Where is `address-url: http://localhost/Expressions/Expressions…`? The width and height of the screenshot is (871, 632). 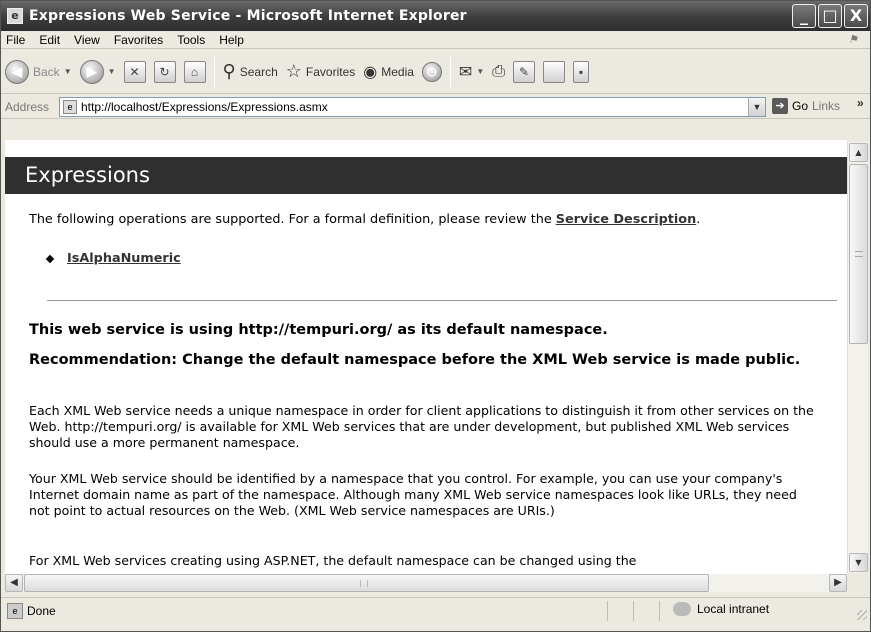
address-url: http://localhost/Expressions/Expressions… is located at coordinates (204, 107).